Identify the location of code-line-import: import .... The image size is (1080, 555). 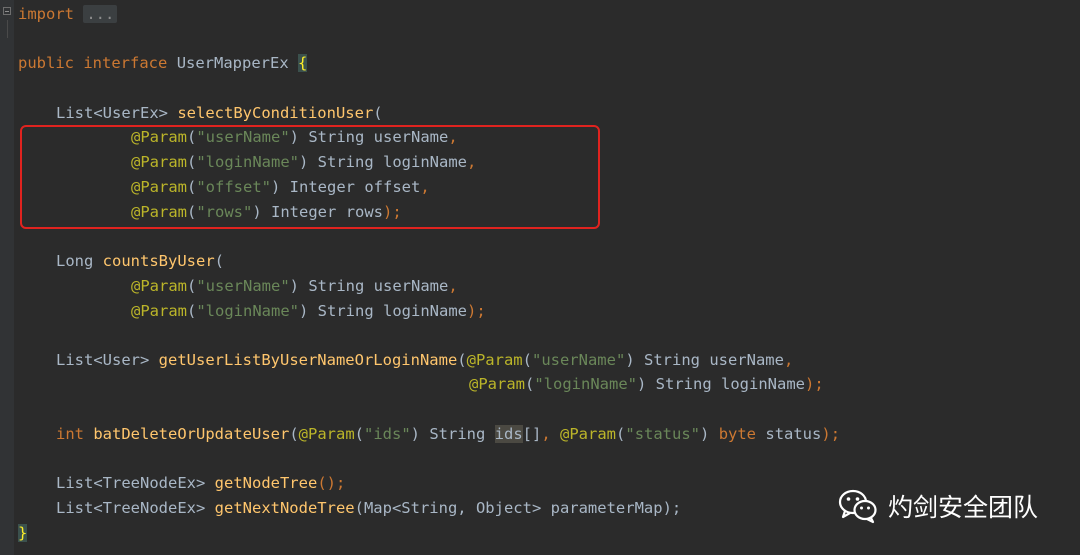
(68, 14).